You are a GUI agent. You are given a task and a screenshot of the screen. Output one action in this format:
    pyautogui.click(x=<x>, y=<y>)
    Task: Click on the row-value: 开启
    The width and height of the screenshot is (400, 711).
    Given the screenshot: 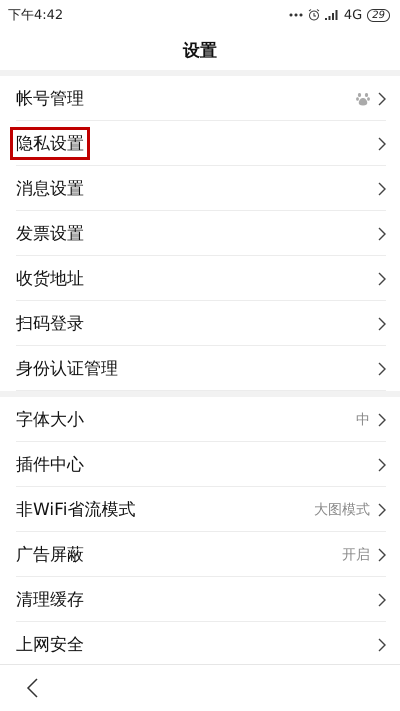 What is the action you would take?
    pyautogui.click(x=356, y=555)
    